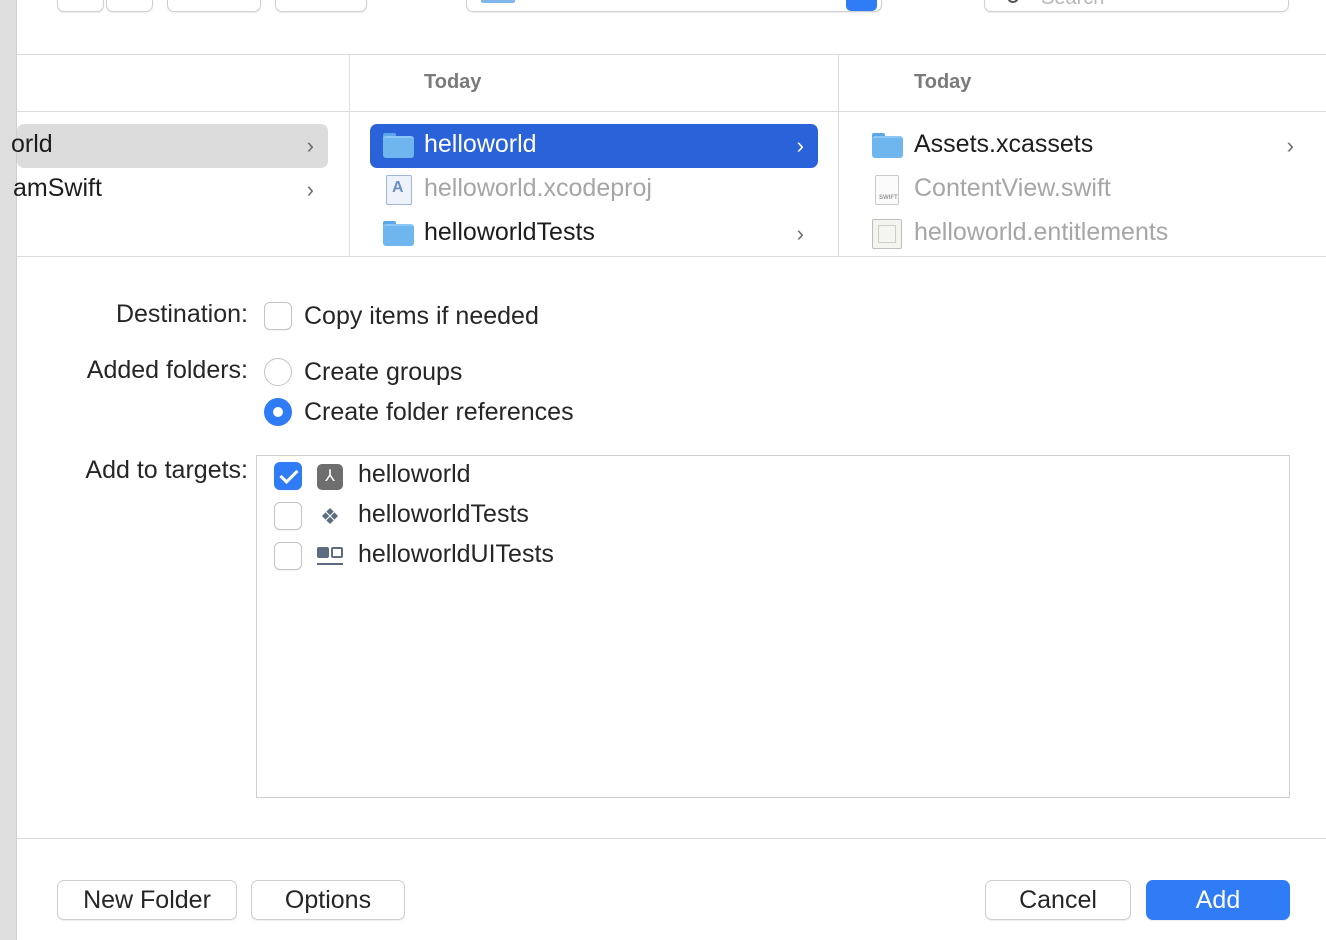  Describe the element at coordinates (167, 370) in the screenshot. I see `added-folders-label: Added folders:` at that location.